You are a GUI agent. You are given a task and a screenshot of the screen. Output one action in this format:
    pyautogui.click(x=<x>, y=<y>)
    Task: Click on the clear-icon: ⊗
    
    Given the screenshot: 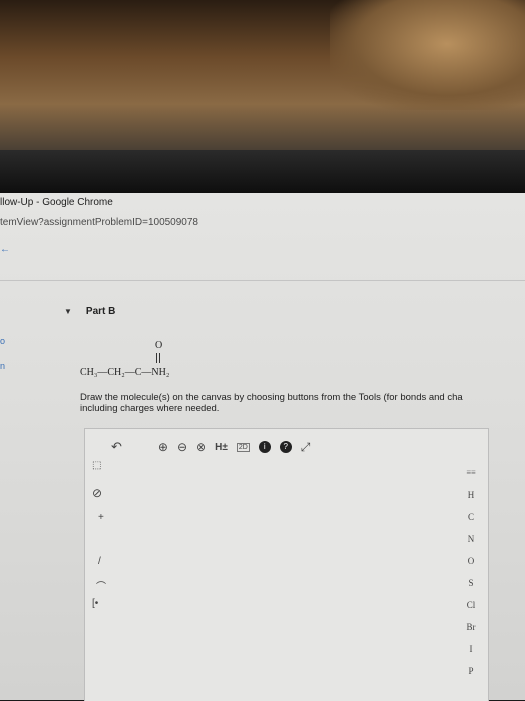 What is the action you would take?
    pyautogui.click(x=201, y=447)
    